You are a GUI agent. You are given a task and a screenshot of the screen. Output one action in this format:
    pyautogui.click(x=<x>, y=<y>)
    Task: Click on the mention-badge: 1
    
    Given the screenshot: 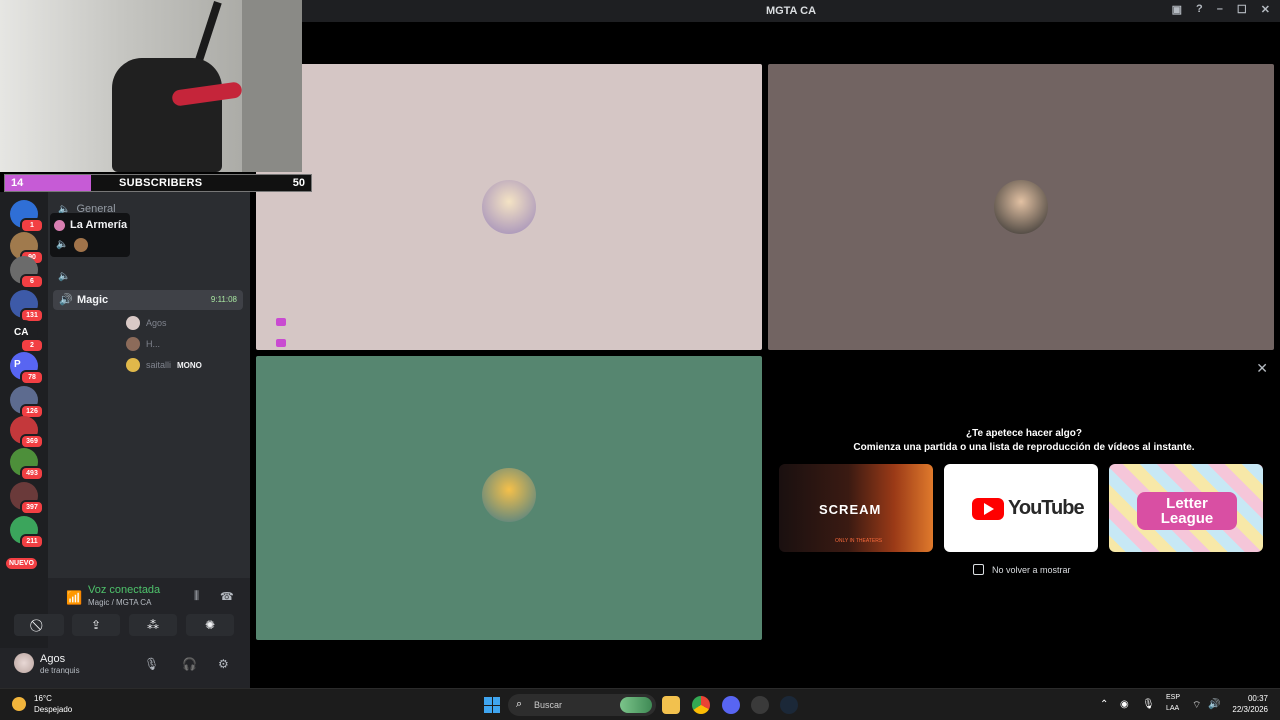 What is the action you would take?
    pyautogui.click(x=32, y=225)
    